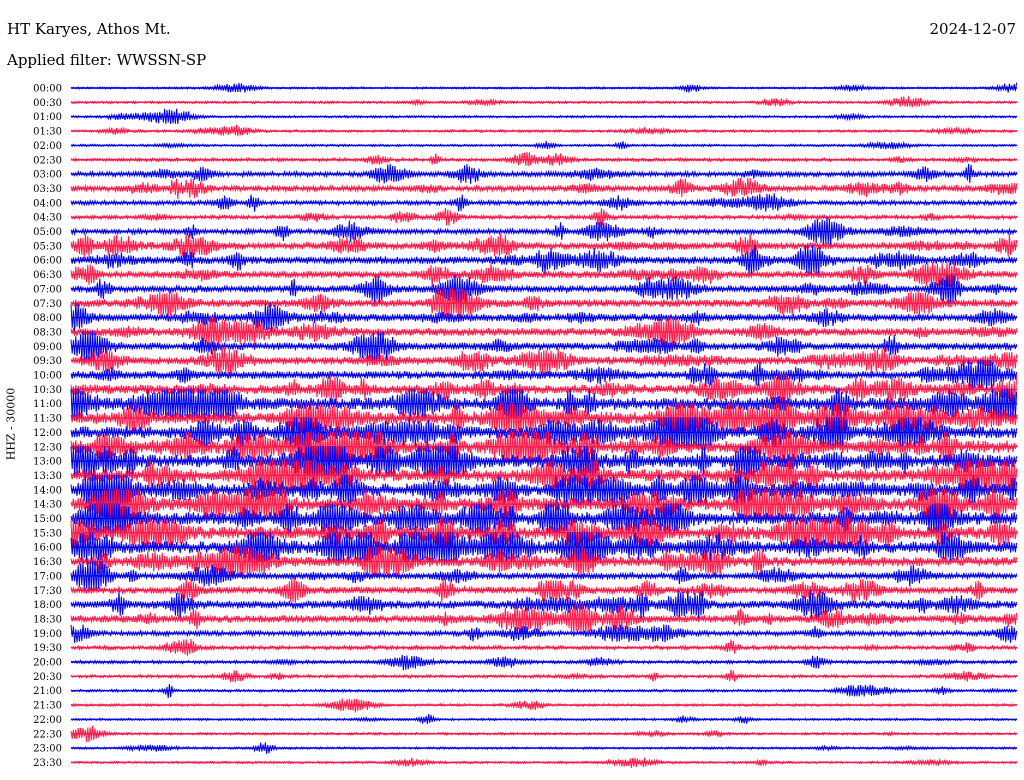  I want to click on time-label: 12:00, so click(47, 433).